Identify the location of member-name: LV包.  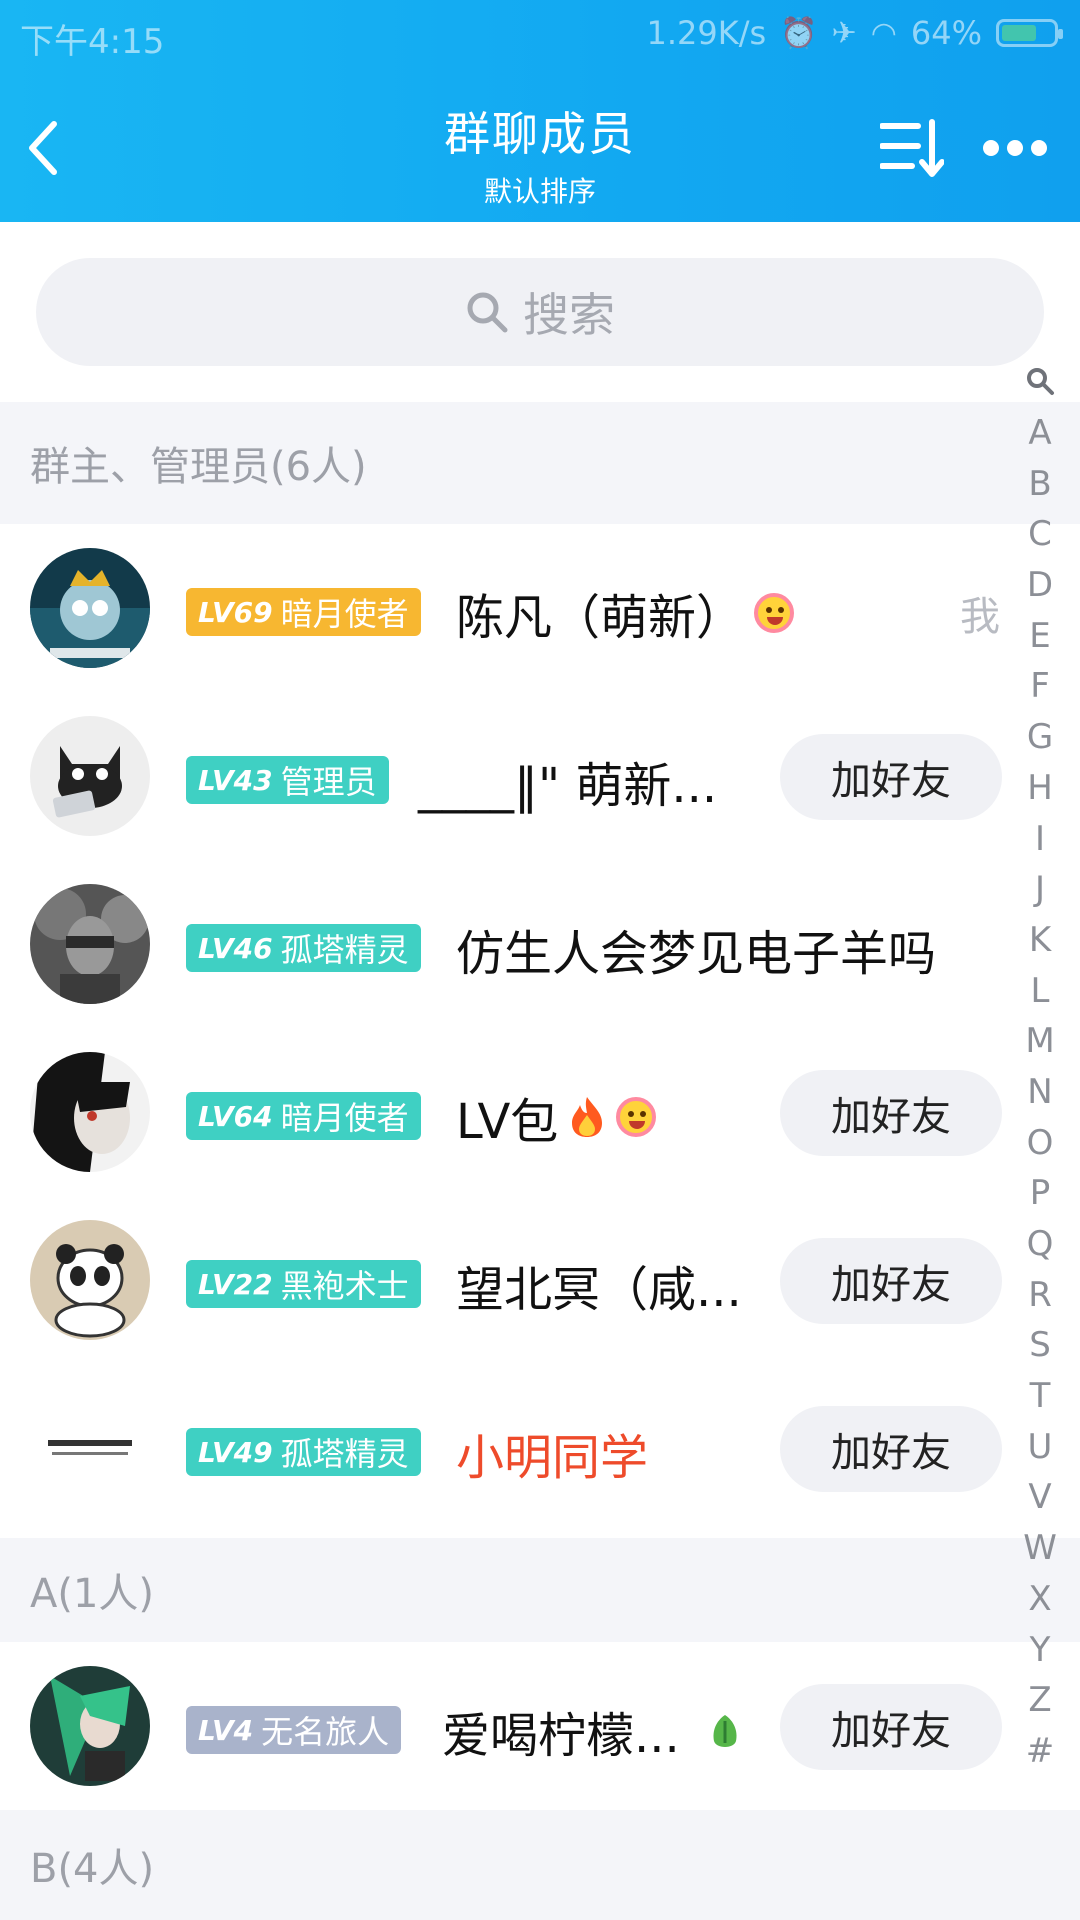
(556, 1117).